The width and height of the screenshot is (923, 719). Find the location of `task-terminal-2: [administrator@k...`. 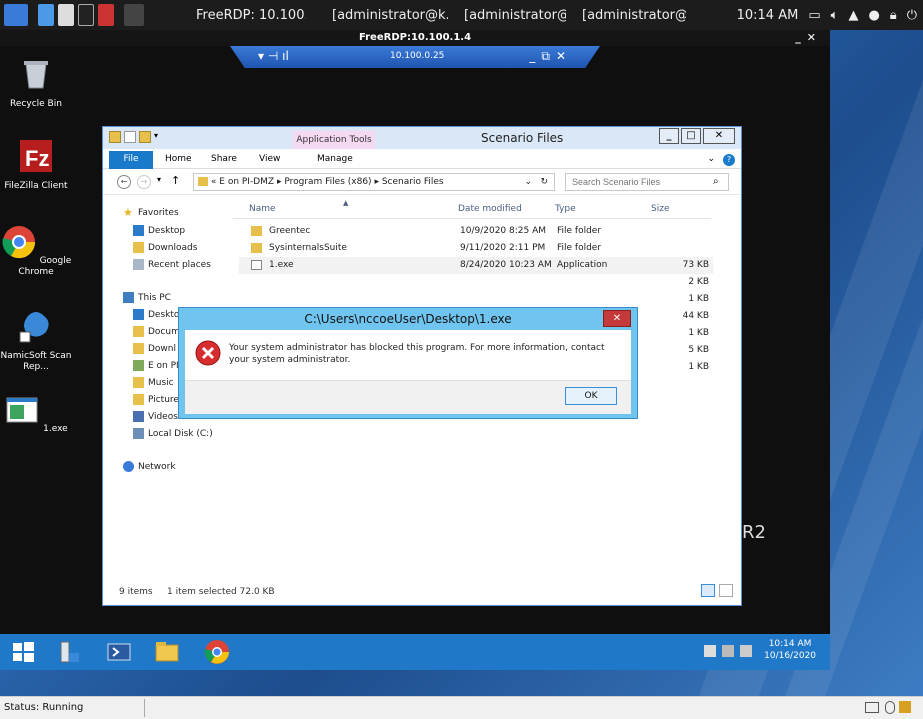

task-terminal-2: [administrator@k... is located at coordinates (515, 15).